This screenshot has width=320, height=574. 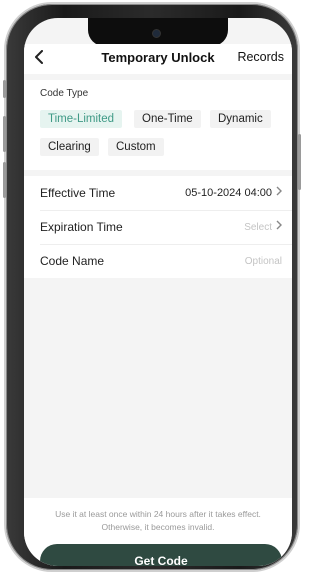 I want to click on expiration-time-row: Expiration Time Select, so click(x=158, y=227).